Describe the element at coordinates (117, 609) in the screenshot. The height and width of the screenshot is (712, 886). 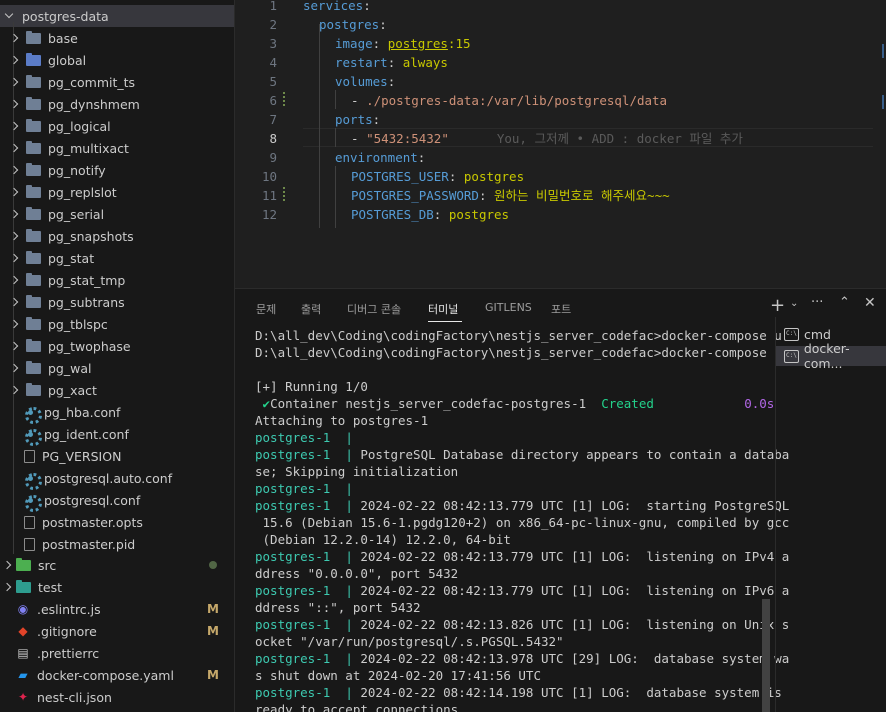
I see `tree-item: ◉ .eslintrc.js M` at that location.